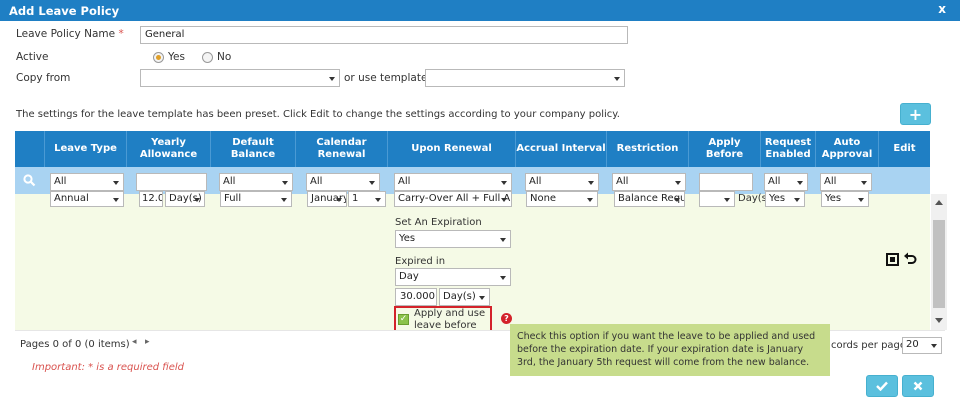  I want to click on filter-auto-approval: All, so click(846, 182).